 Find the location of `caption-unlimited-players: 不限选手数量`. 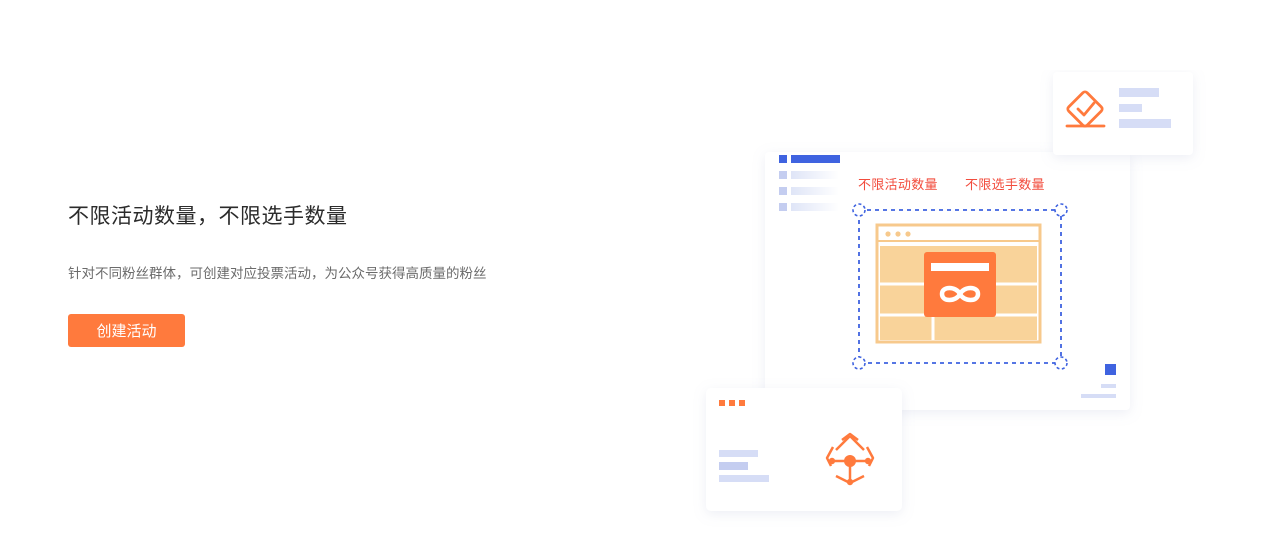

caption-unlimited-players: 不限选手数量 is located at coordinates (1005, 185).